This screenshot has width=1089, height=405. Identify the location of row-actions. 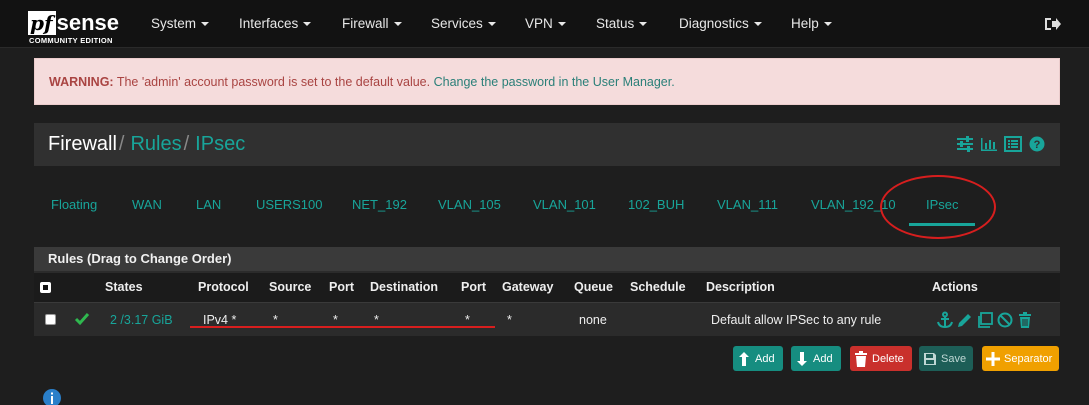
(985, 320).